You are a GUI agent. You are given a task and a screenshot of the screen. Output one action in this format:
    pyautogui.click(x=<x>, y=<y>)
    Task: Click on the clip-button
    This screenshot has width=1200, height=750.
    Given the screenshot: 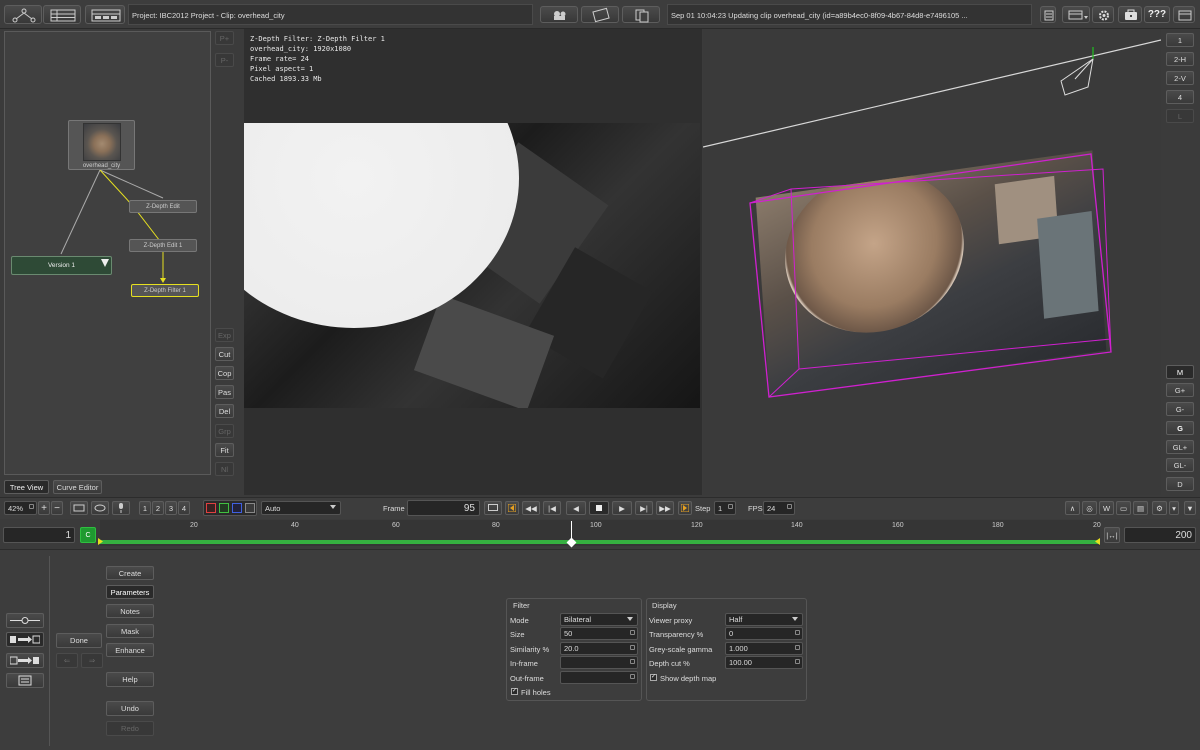 What is the action you would take?
    pyautogui.click(x=600, y=14)
    